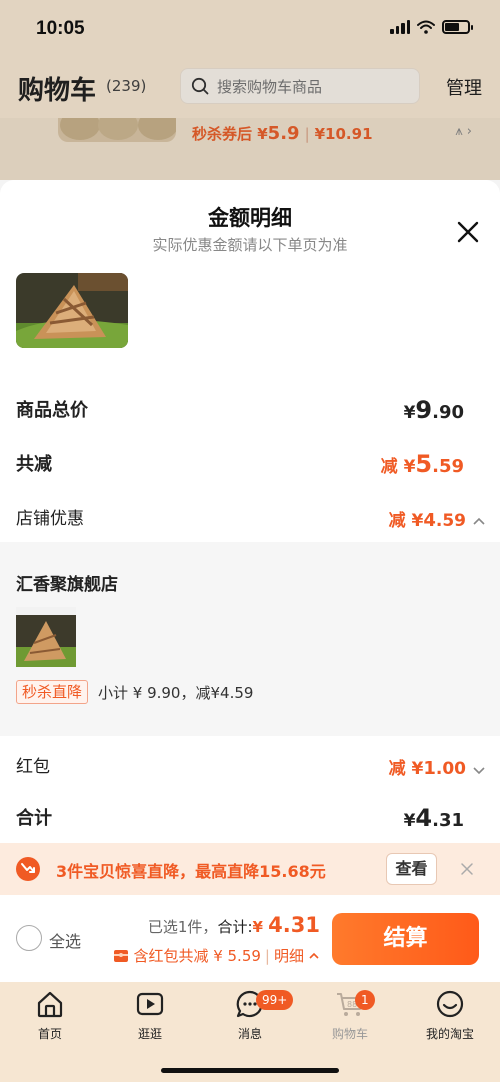  What do you see at coordinates (250, 938) in the screenshot?
I see `checkout-bar: 全选 已选1件，合计:¥ 4.31 含红包共减 ¥ 5.59 | 明细 结算` at bounding box center [250, 938].